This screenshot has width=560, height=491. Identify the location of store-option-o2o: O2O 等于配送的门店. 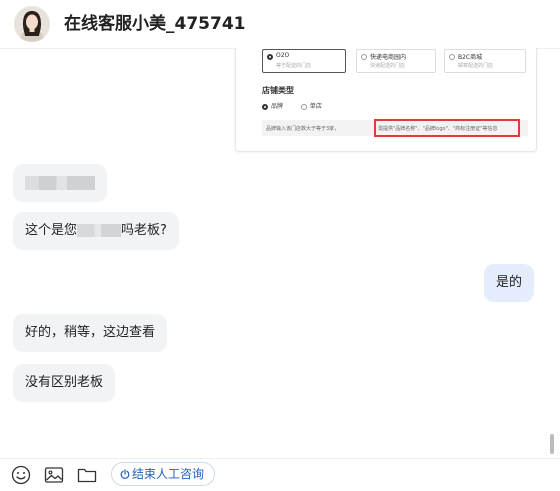
(304, 61).